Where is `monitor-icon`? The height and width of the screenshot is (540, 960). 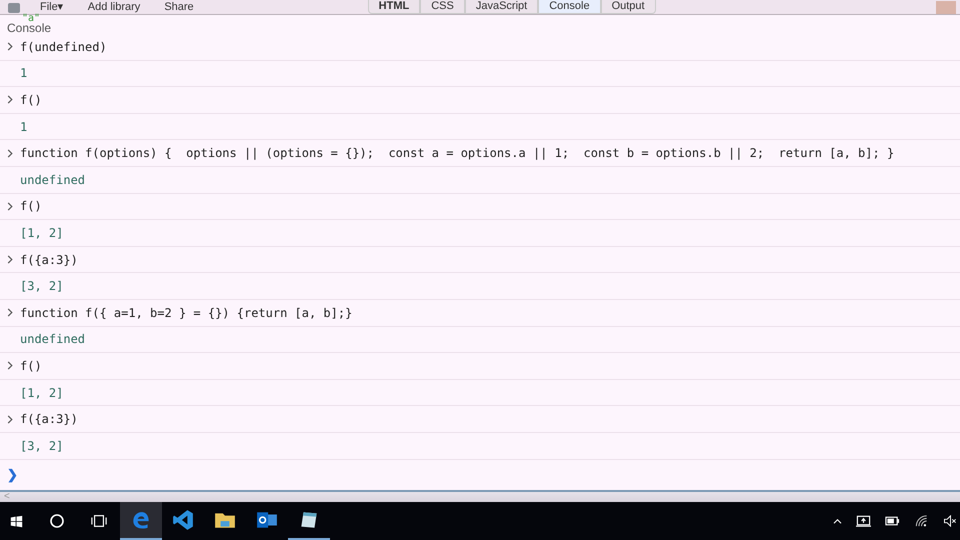
monitor-icon is located at coordinates (863, 521).